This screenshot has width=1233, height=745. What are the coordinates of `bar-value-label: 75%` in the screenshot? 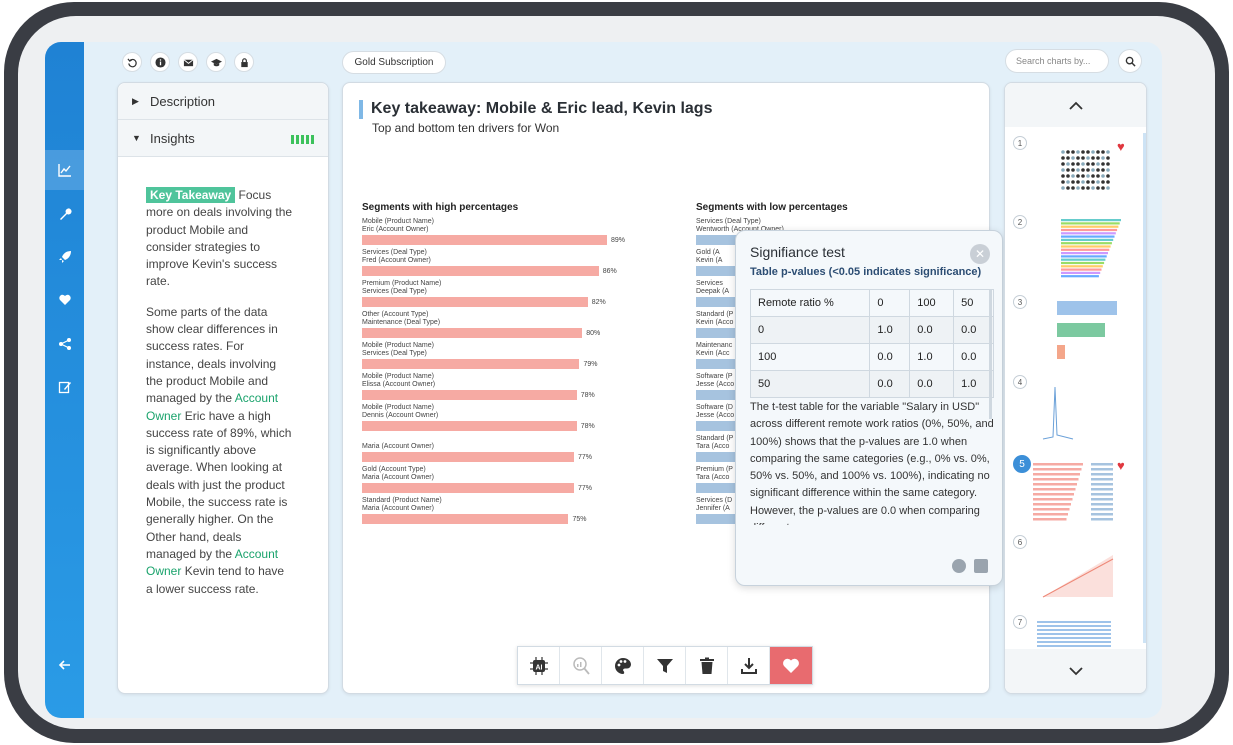 It's located at (579, 519).